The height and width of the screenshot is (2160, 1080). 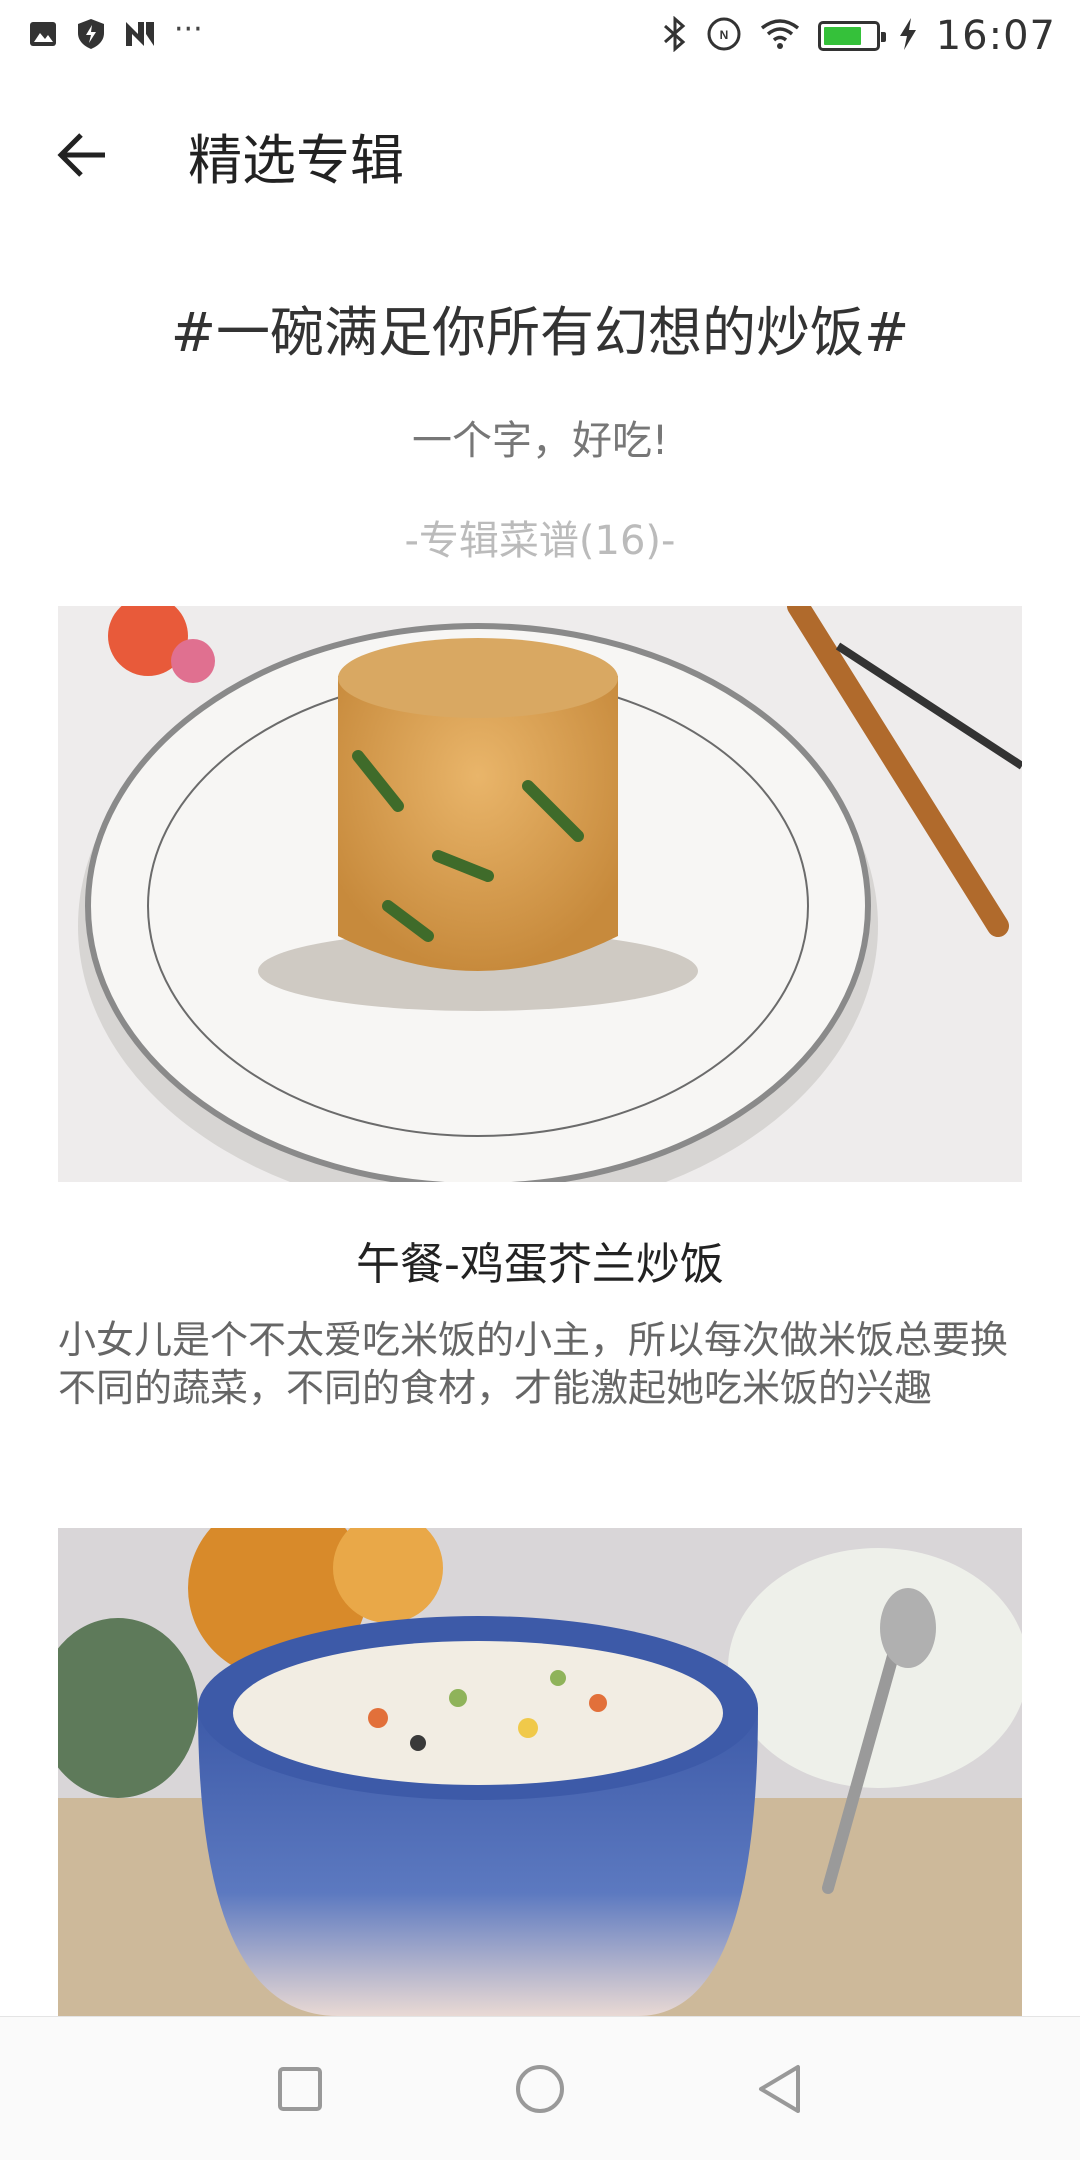 What do you see at coordinates (675, 35) in the screenshot?
I see `bluetooth-icon` at bounding box center [675, 35].